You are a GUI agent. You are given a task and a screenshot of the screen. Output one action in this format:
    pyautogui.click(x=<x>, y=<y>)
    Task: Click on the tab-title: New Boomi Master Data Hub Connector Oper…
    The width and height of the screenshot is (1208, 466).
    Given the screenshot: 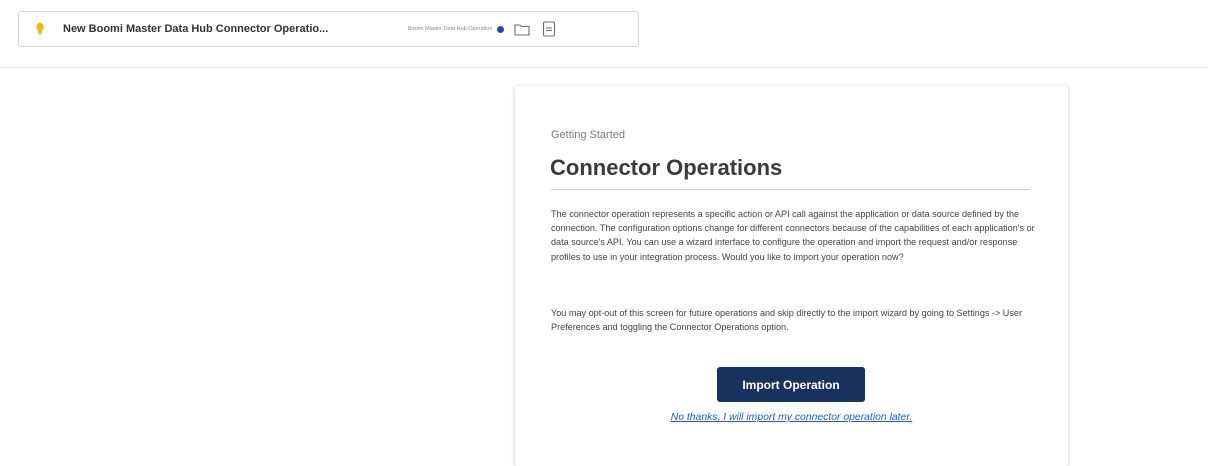 What is the action you would take?
    pyautogui.click(x=196, y=29)
    